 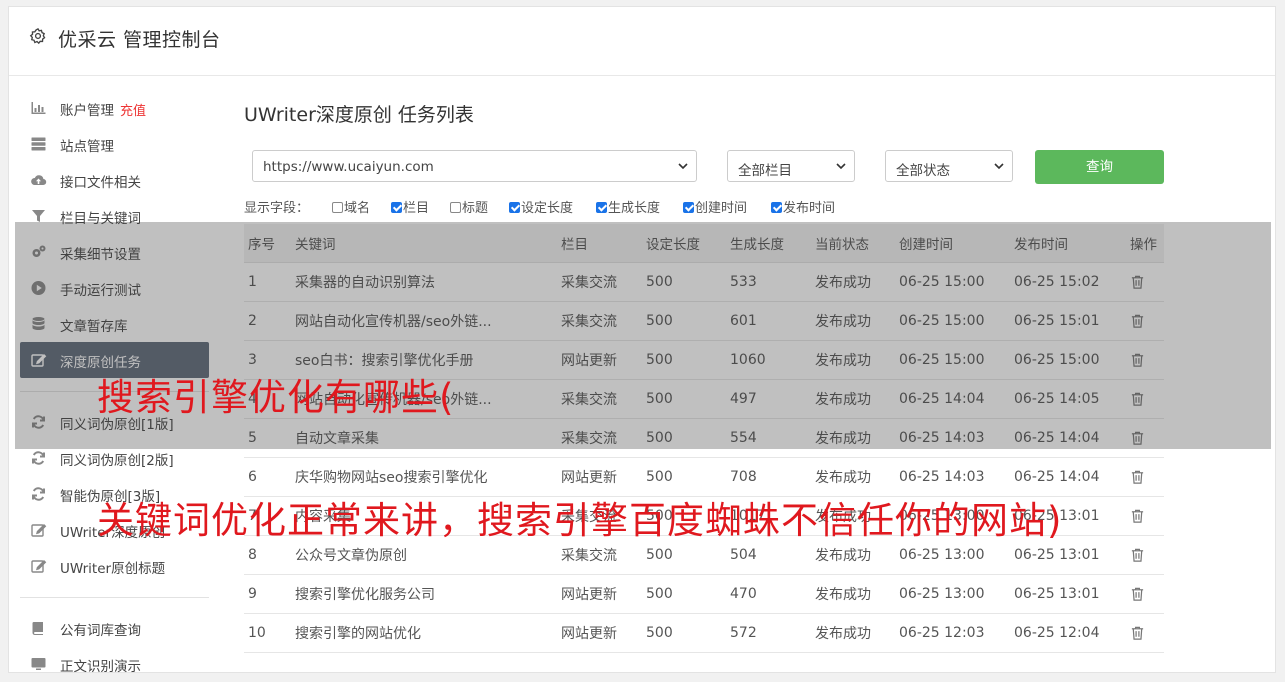 I want to click on table-cell: 06-25 12:03, so click(x=952, y=633).